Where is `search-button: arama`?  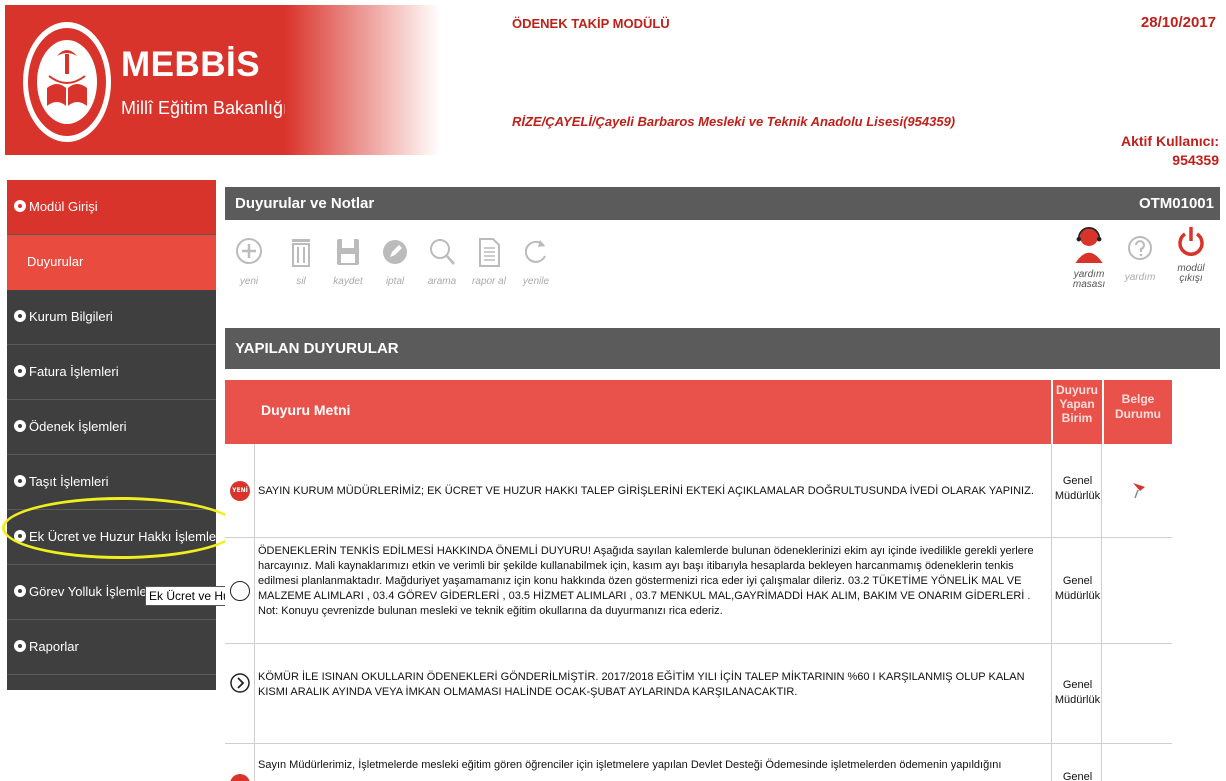 search-button: arama is located at coordinates (442, 271).